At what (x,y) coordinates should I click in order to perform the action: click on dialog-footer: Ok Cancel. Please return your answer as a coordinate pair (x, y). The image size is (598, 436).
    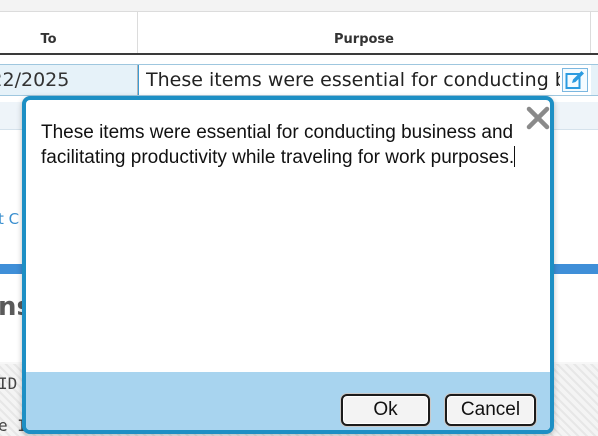
    Looking at the image, I should click on (288, 401).